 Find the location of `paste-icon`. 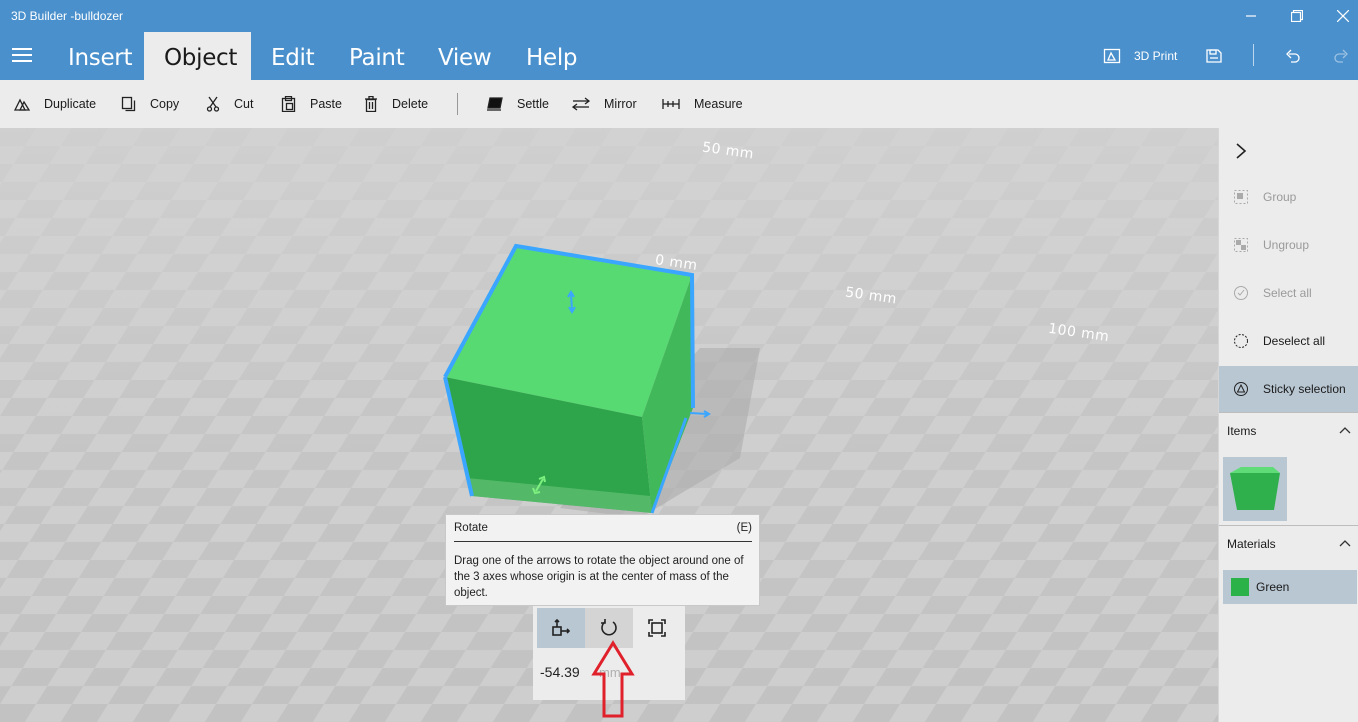

paste-icon is located at coordinates (288, 104).